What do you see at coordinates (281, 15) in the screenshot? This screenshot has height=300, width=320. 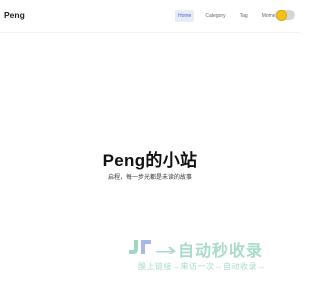 I see `sun-icon` at bounding box center [281, 15].